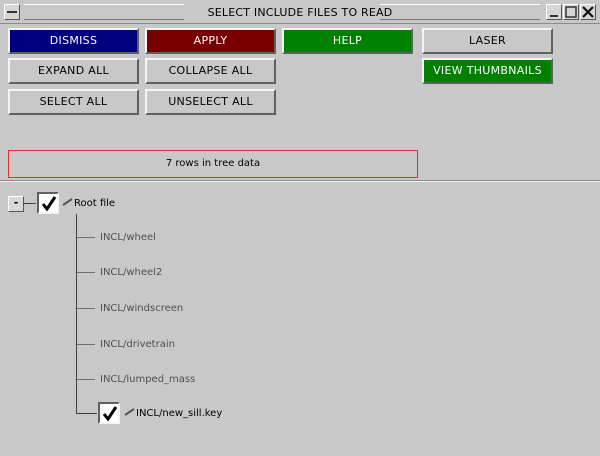 The image size is (600, 456). I want to click on new-sill-checkbox, so click(109, 413).